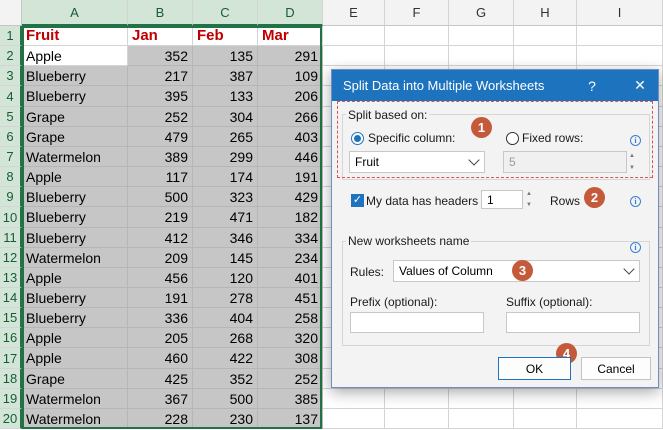 This screenshot has height=430, width=663. Describe the element at coordinates (640, 85) in the screenshot. I see `close-button: ✕` at that location.